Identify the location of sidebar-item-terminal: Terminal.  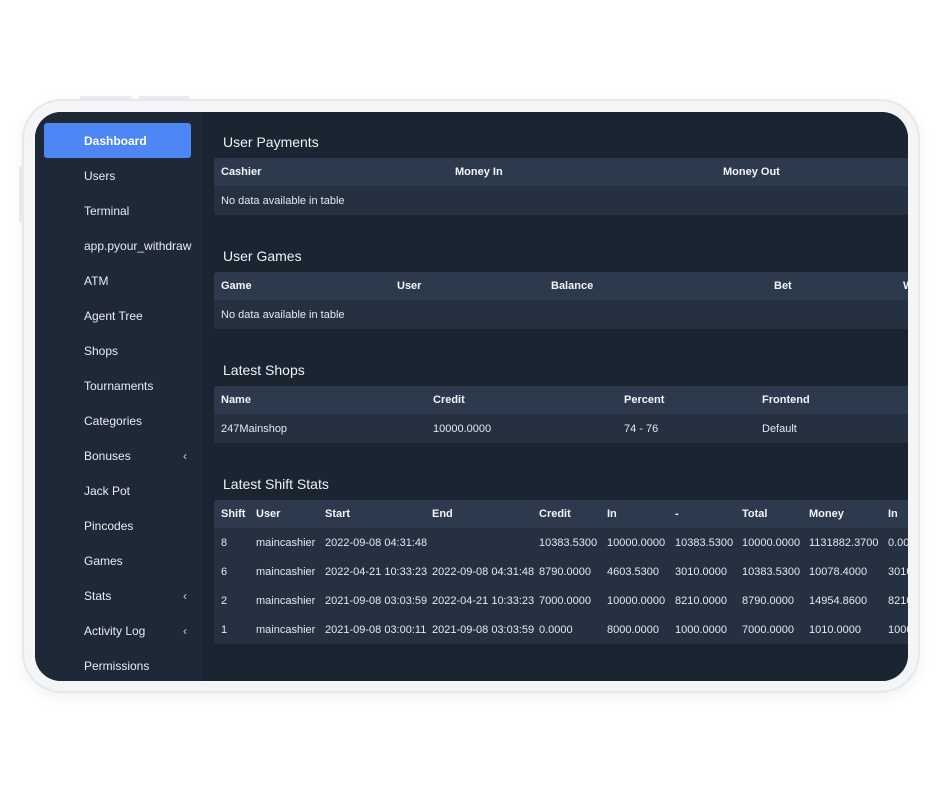
(117, 210).